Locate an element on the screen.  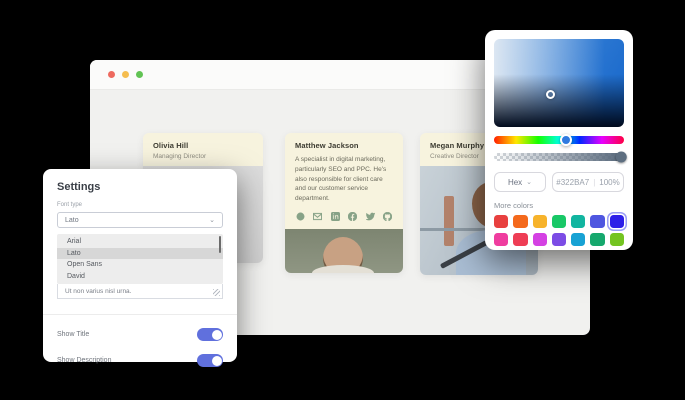
text-input: Ut non varius nisl urna. is located at coordinates (140, 291).